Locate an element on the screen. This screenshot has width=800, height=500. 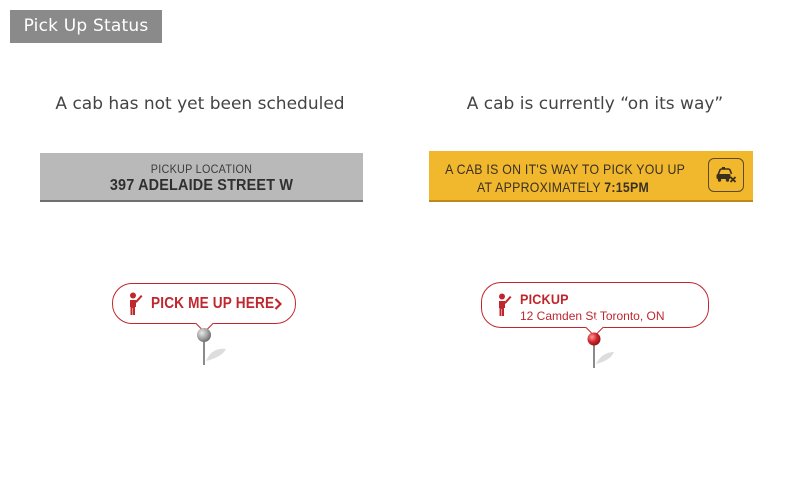
cab-cancel-icon is located at coordinates (726, 175).